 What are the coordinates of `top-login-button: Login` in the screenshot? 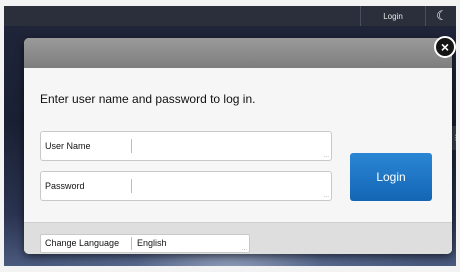 It's located at (393, 16).